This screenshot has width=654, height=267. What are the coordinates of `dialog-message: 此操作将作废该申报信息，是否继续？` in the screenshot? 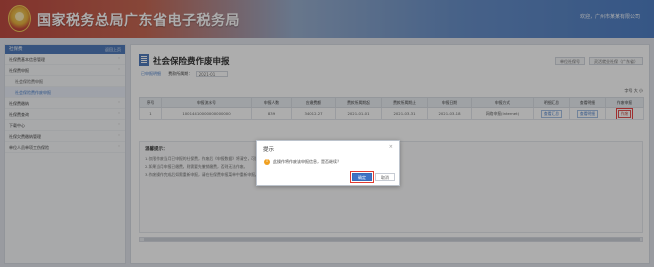 It's located at (307, 161).